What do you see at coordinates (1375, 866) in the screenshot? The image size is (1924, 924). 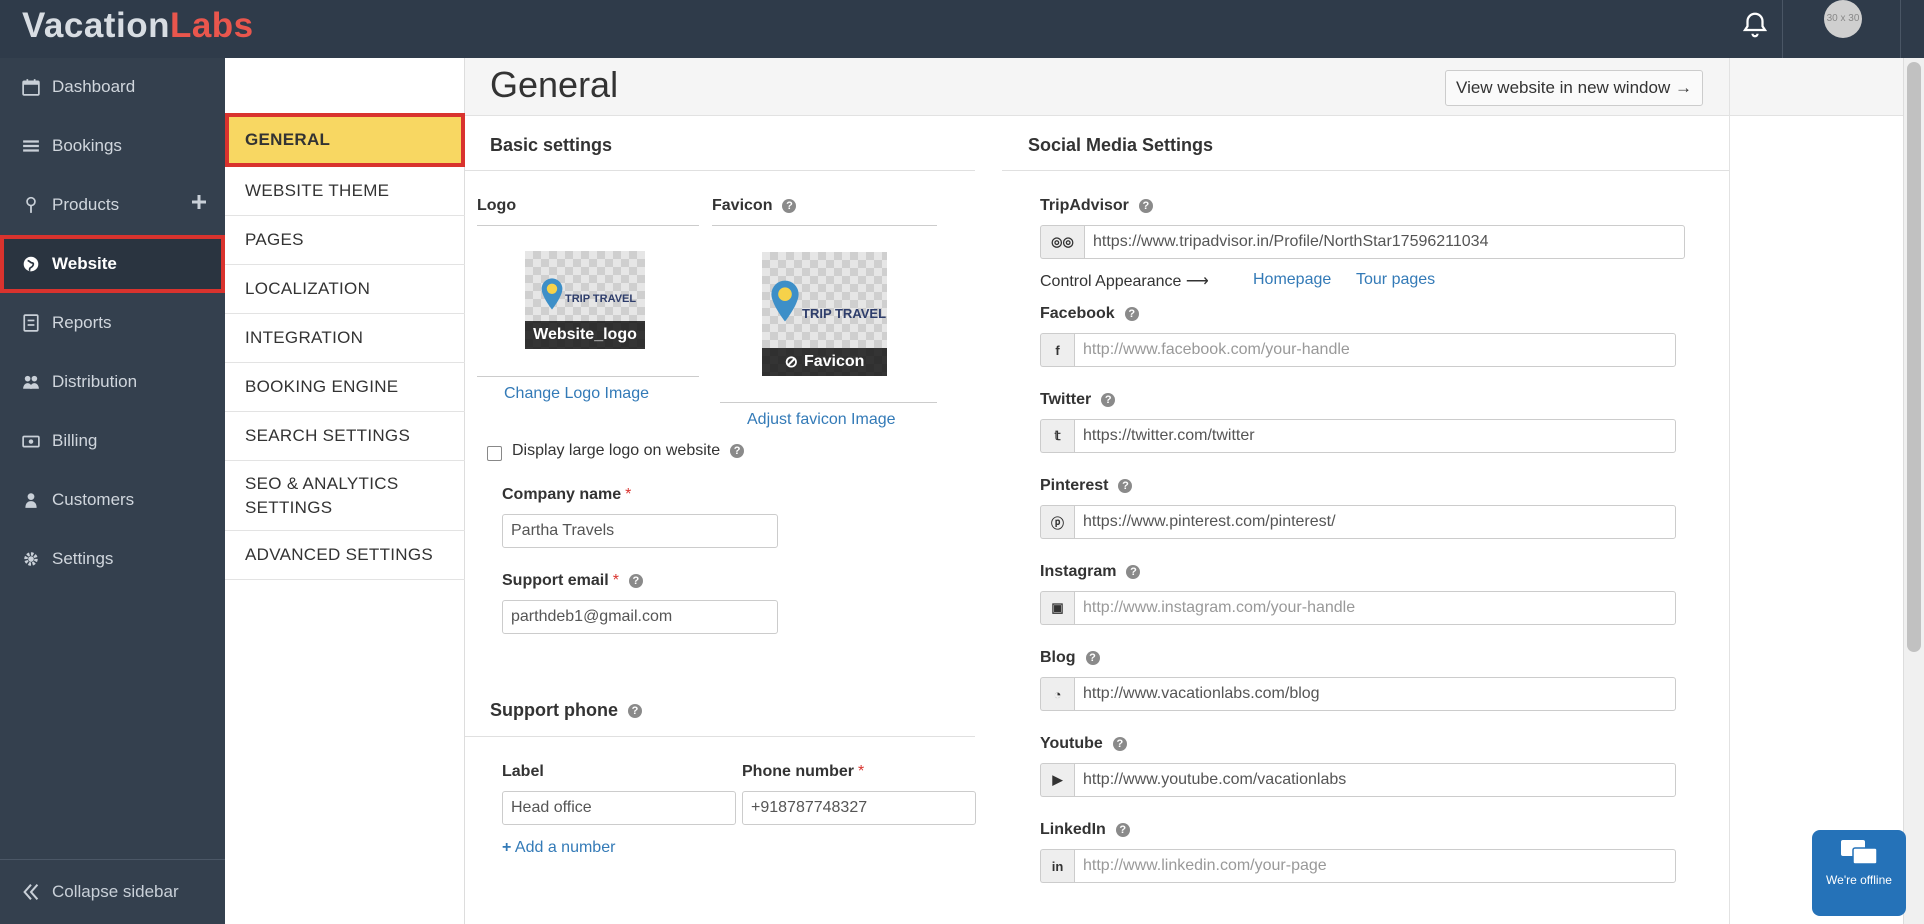 I see `linkedin-input: http://www.linkedin.com/your-page` at bounding box center [1375, 866].